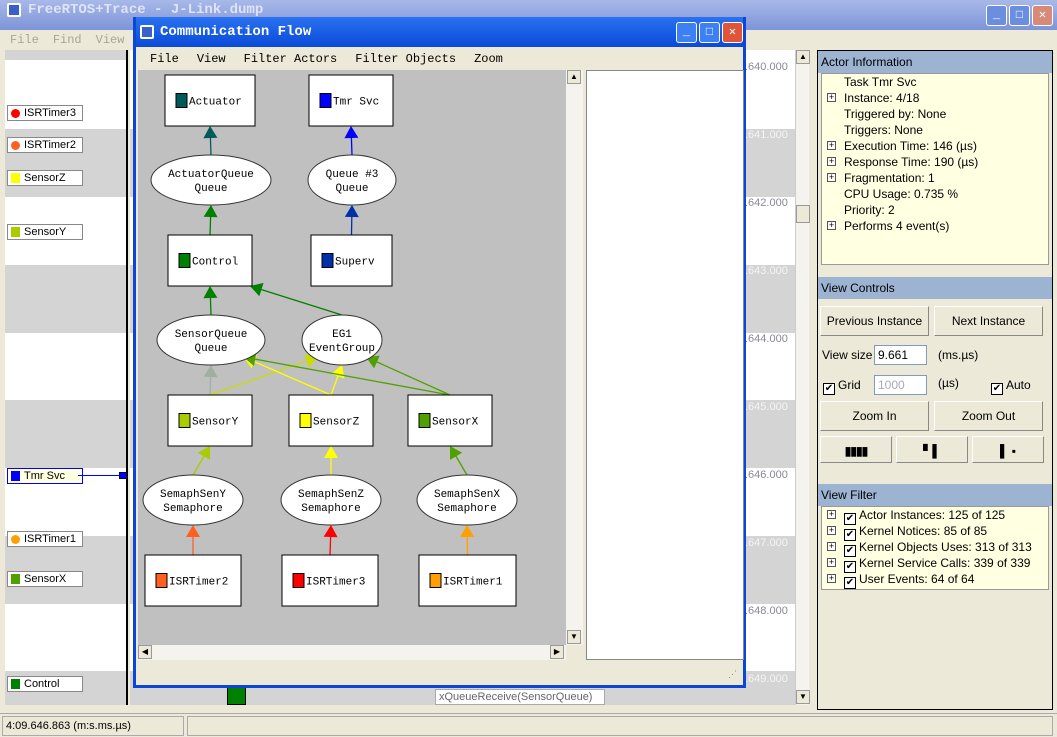  Describe the element at coordinates (331, 500) in the screenshot. I see `object-node: SemaphSenZ Semaphore` at that location.